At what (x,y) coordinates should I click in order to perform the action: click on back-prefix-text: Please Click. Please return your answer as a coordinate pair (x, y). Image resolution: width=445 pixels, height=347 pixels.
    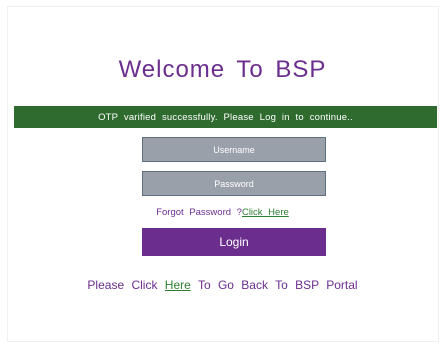
    Looking at the image, I should click on (122, 285).